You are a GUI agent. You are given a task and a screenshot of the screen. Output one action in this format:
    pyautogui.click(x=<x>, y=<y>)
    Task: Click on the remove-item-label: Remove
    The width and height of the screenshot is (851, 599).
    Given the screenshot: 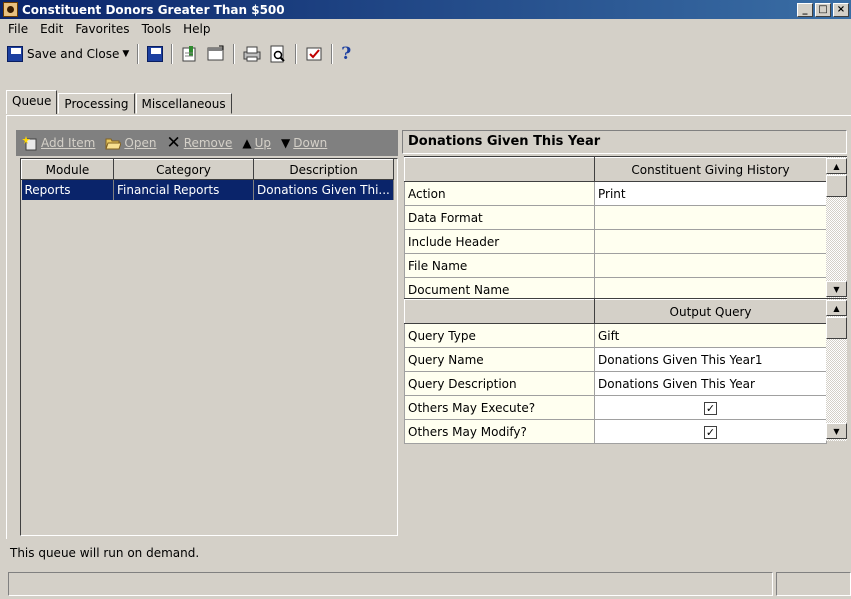 What is the action you would take?
    pyautogui.click(x=208, y=143)
    